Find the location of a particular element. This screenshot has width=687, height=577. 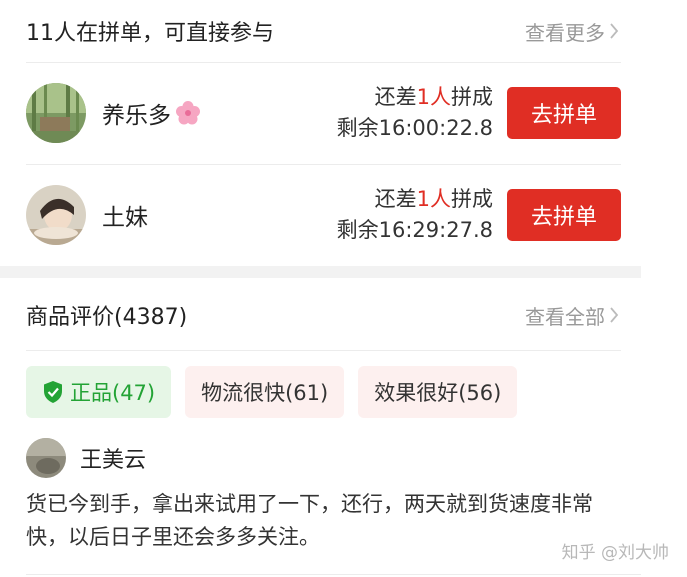

review-tags: 正品(47) 物流很快(61) 效果很好(56) is located at coordinates (272, 392).